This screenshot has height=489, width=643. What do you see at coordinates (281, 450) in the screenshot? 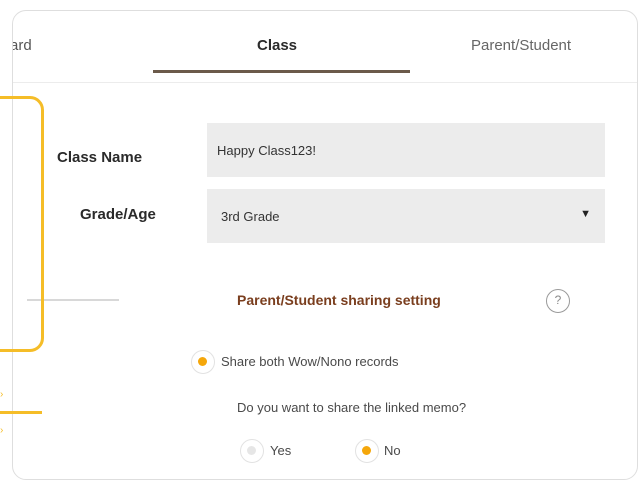
I see `memo-yes-label: Yes` at bounding box center [281, 450].